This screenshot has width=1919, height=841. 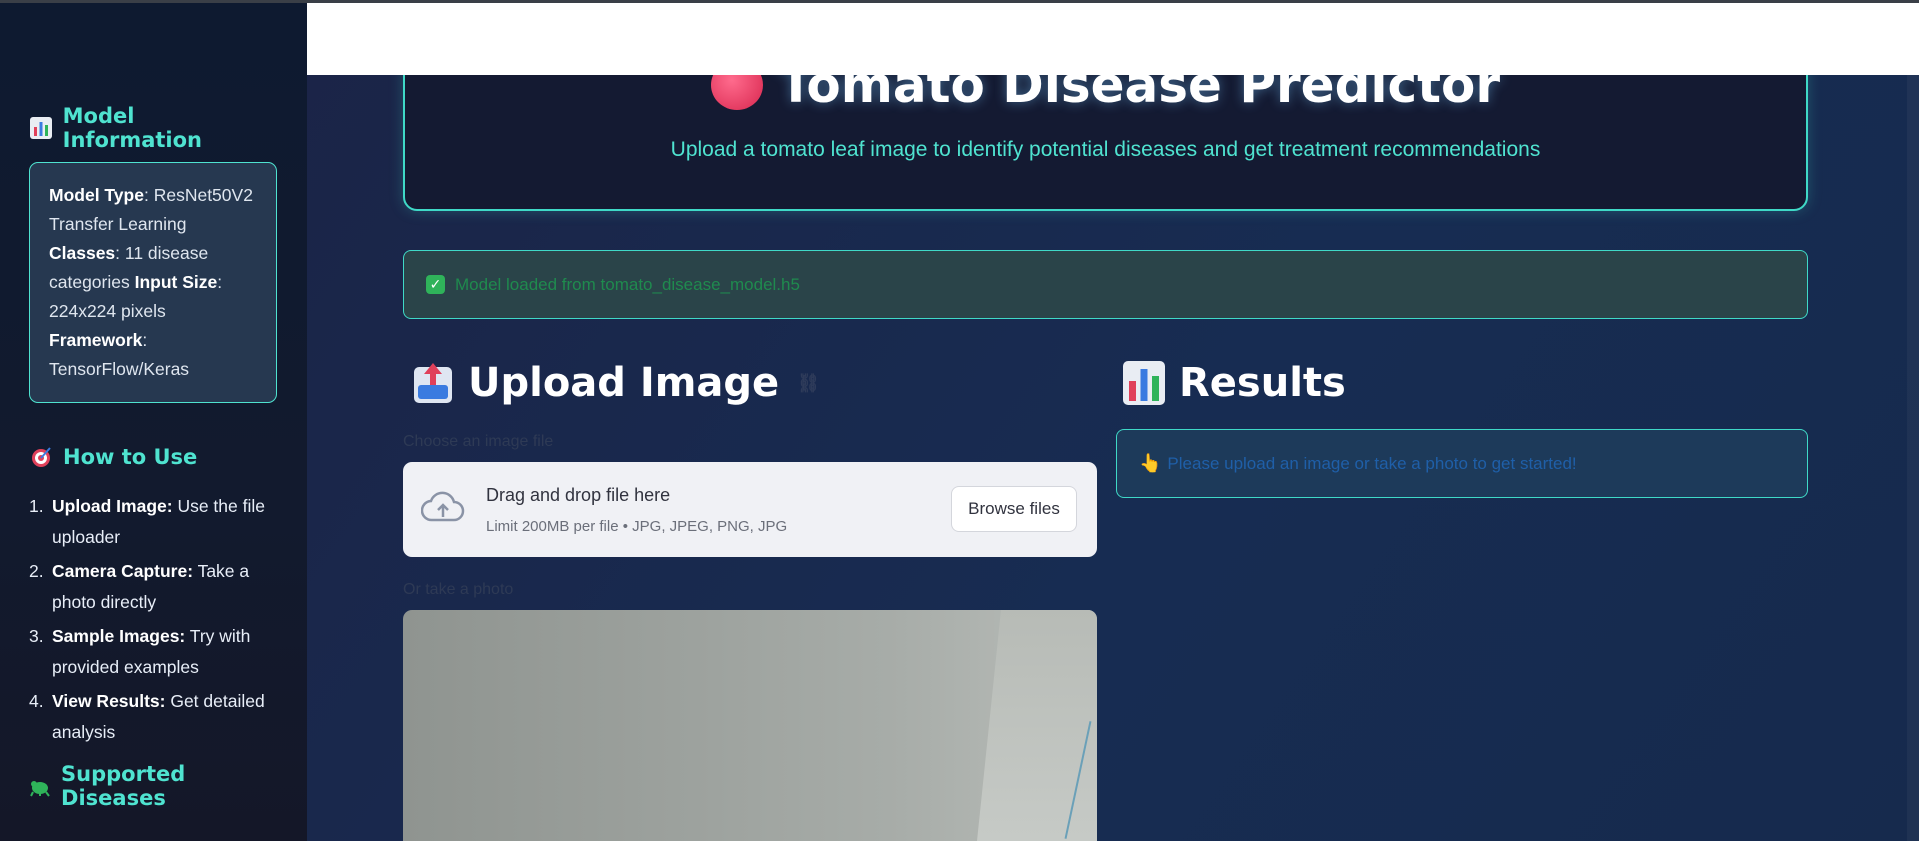 What do you see at coordinates (153, 457) in the screenshot?
I see `how-to-use-heading: How to Use` at bounding box center [153, 457].